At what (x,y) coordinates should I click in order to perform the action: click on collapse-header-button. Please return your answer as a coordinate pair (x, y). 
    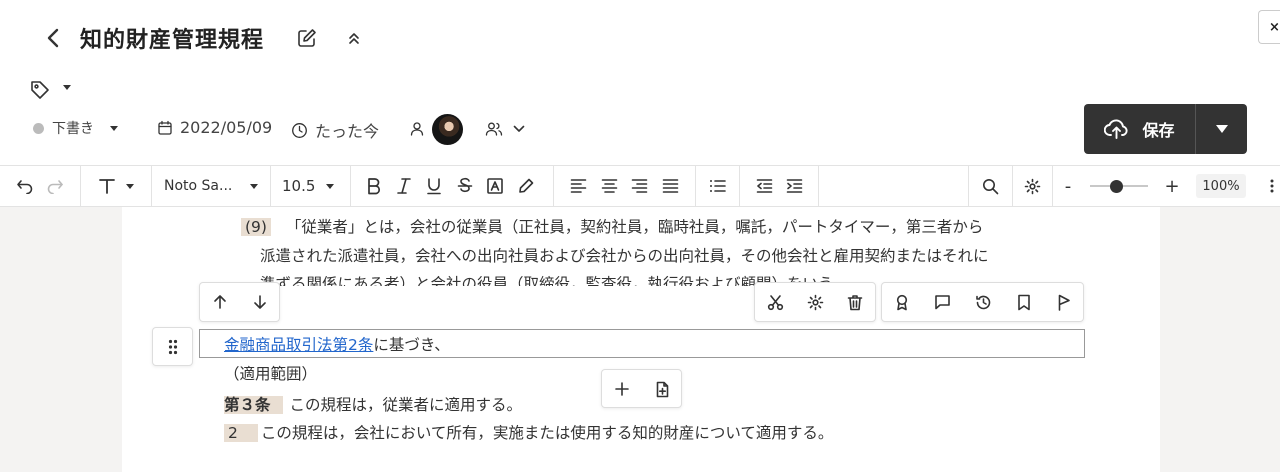
    Looking at the image, I should click on (354, 38).